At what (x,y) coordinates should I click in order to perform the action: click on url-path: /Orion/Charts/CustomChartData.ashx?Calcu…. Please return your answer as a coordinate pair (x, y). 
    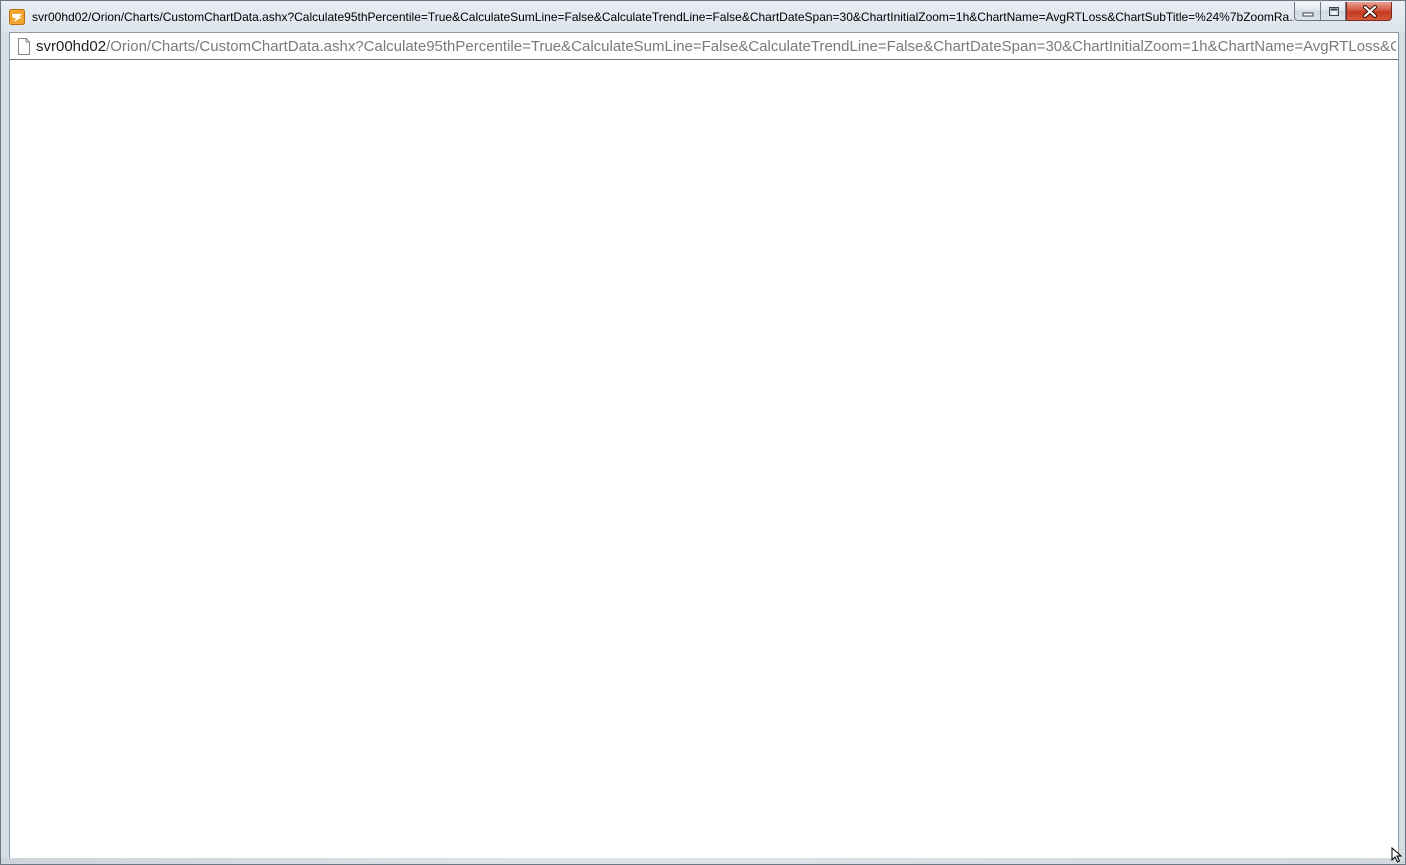
    Looking at the image, I should click on (751, 46).